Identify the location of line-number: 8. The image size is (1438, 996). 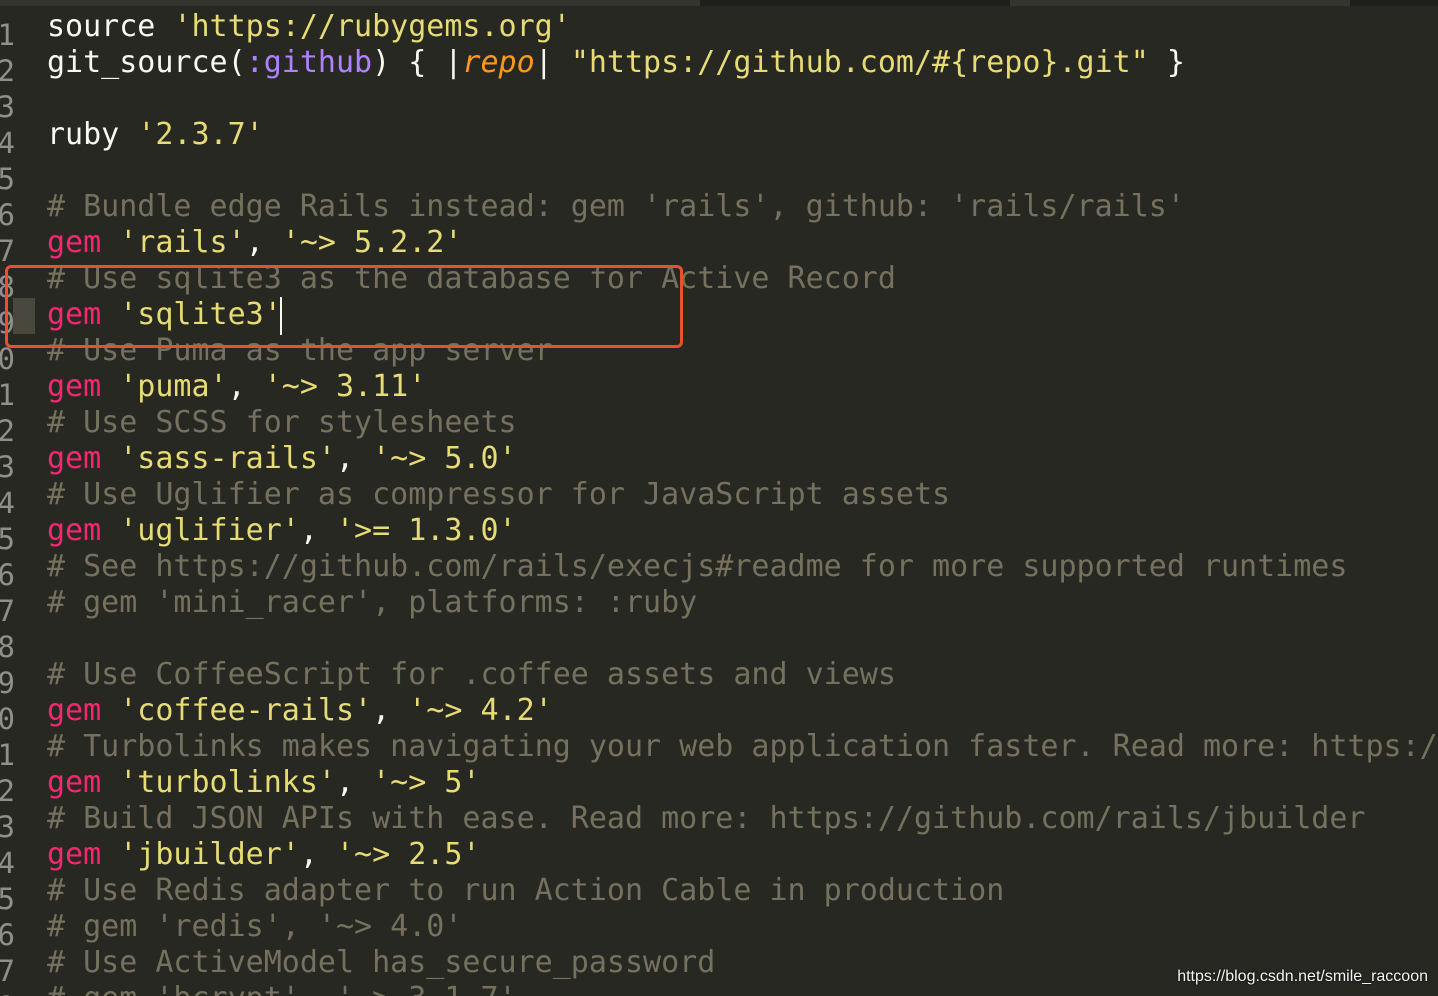
(7, 647).